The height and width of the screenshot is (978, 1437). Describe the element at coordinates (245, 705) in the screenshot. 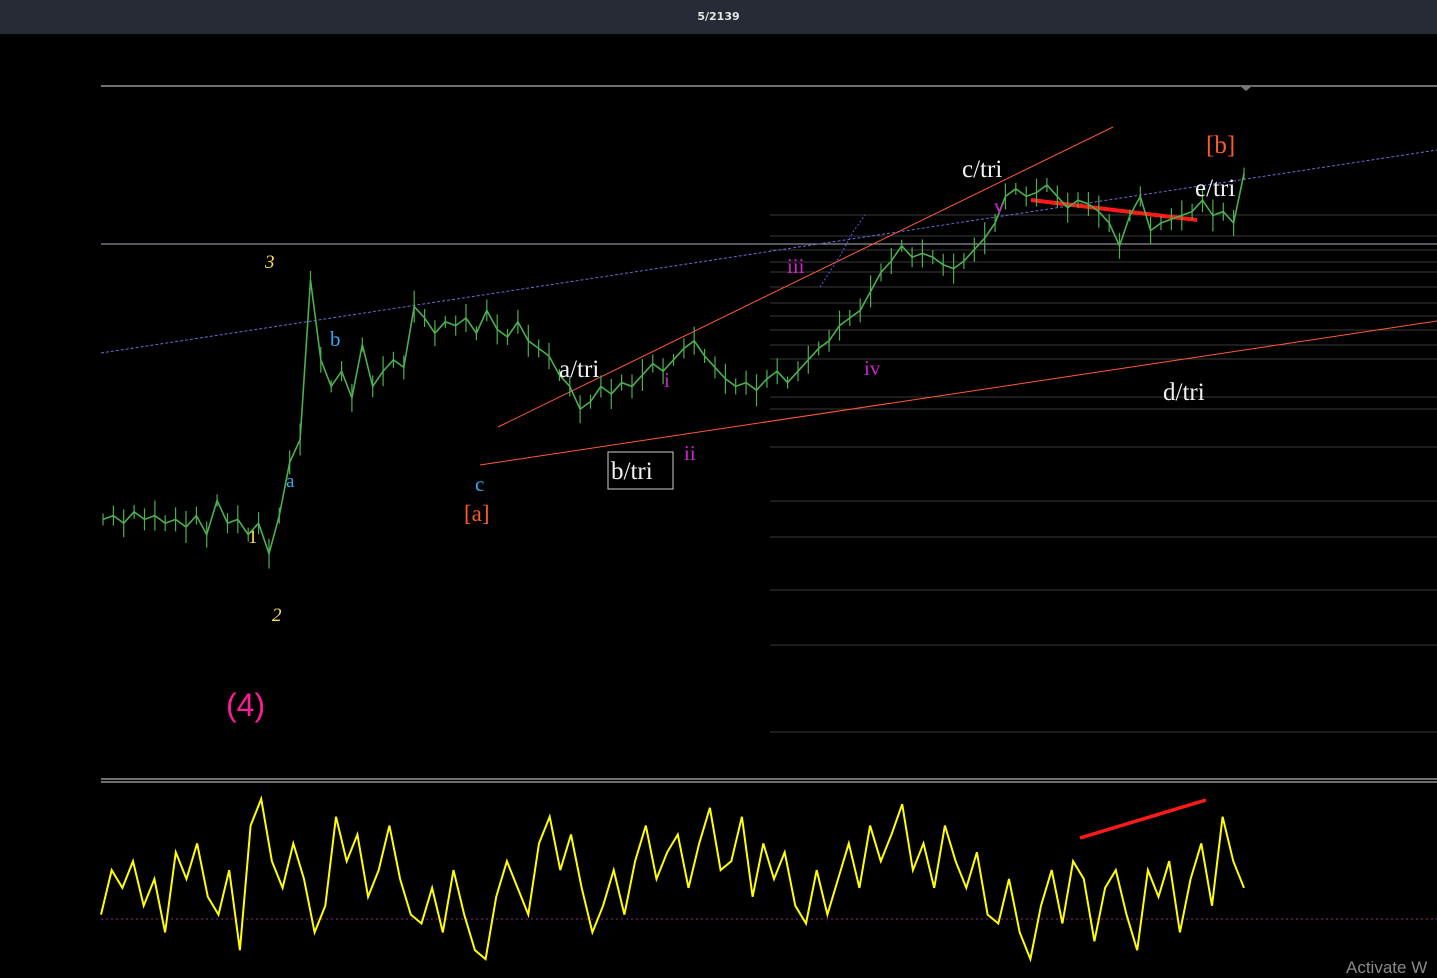

I see `wave-label-4: (4)` at that location.